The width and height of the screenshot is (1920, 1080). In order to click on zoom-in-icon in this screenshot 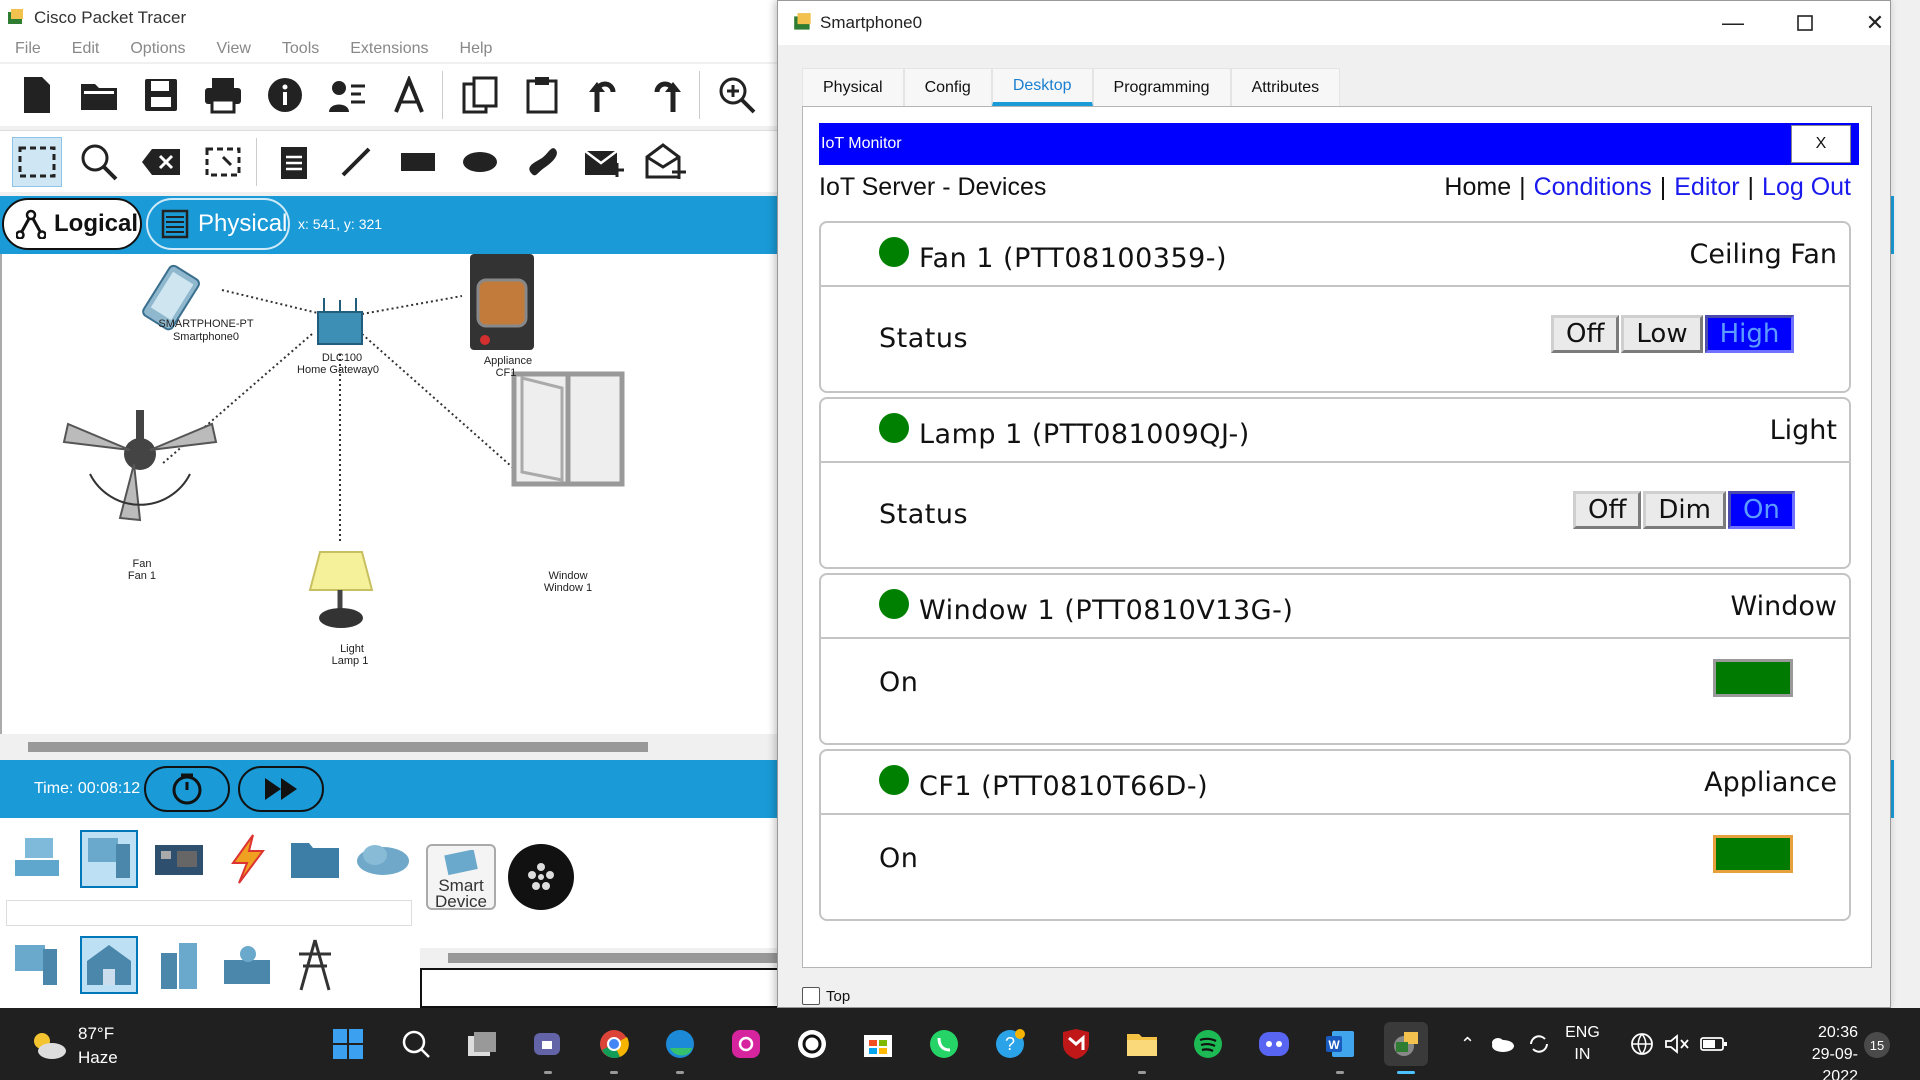, I will do `click(737, 95)`.